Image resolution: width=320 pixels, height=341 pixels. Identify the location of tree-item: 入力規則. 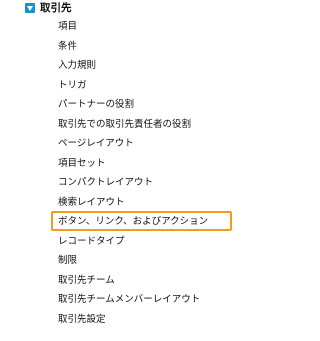
(77, 66).